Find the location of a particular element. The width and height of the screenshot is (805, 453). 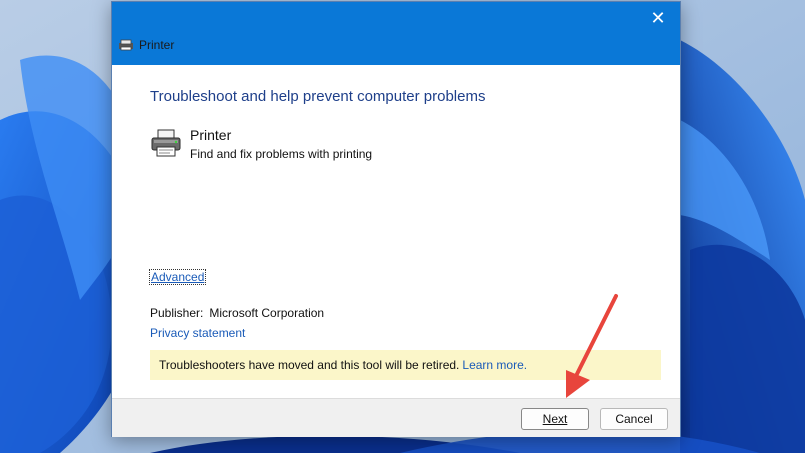

next-button-label: Next is located at coordinates (555, 419).